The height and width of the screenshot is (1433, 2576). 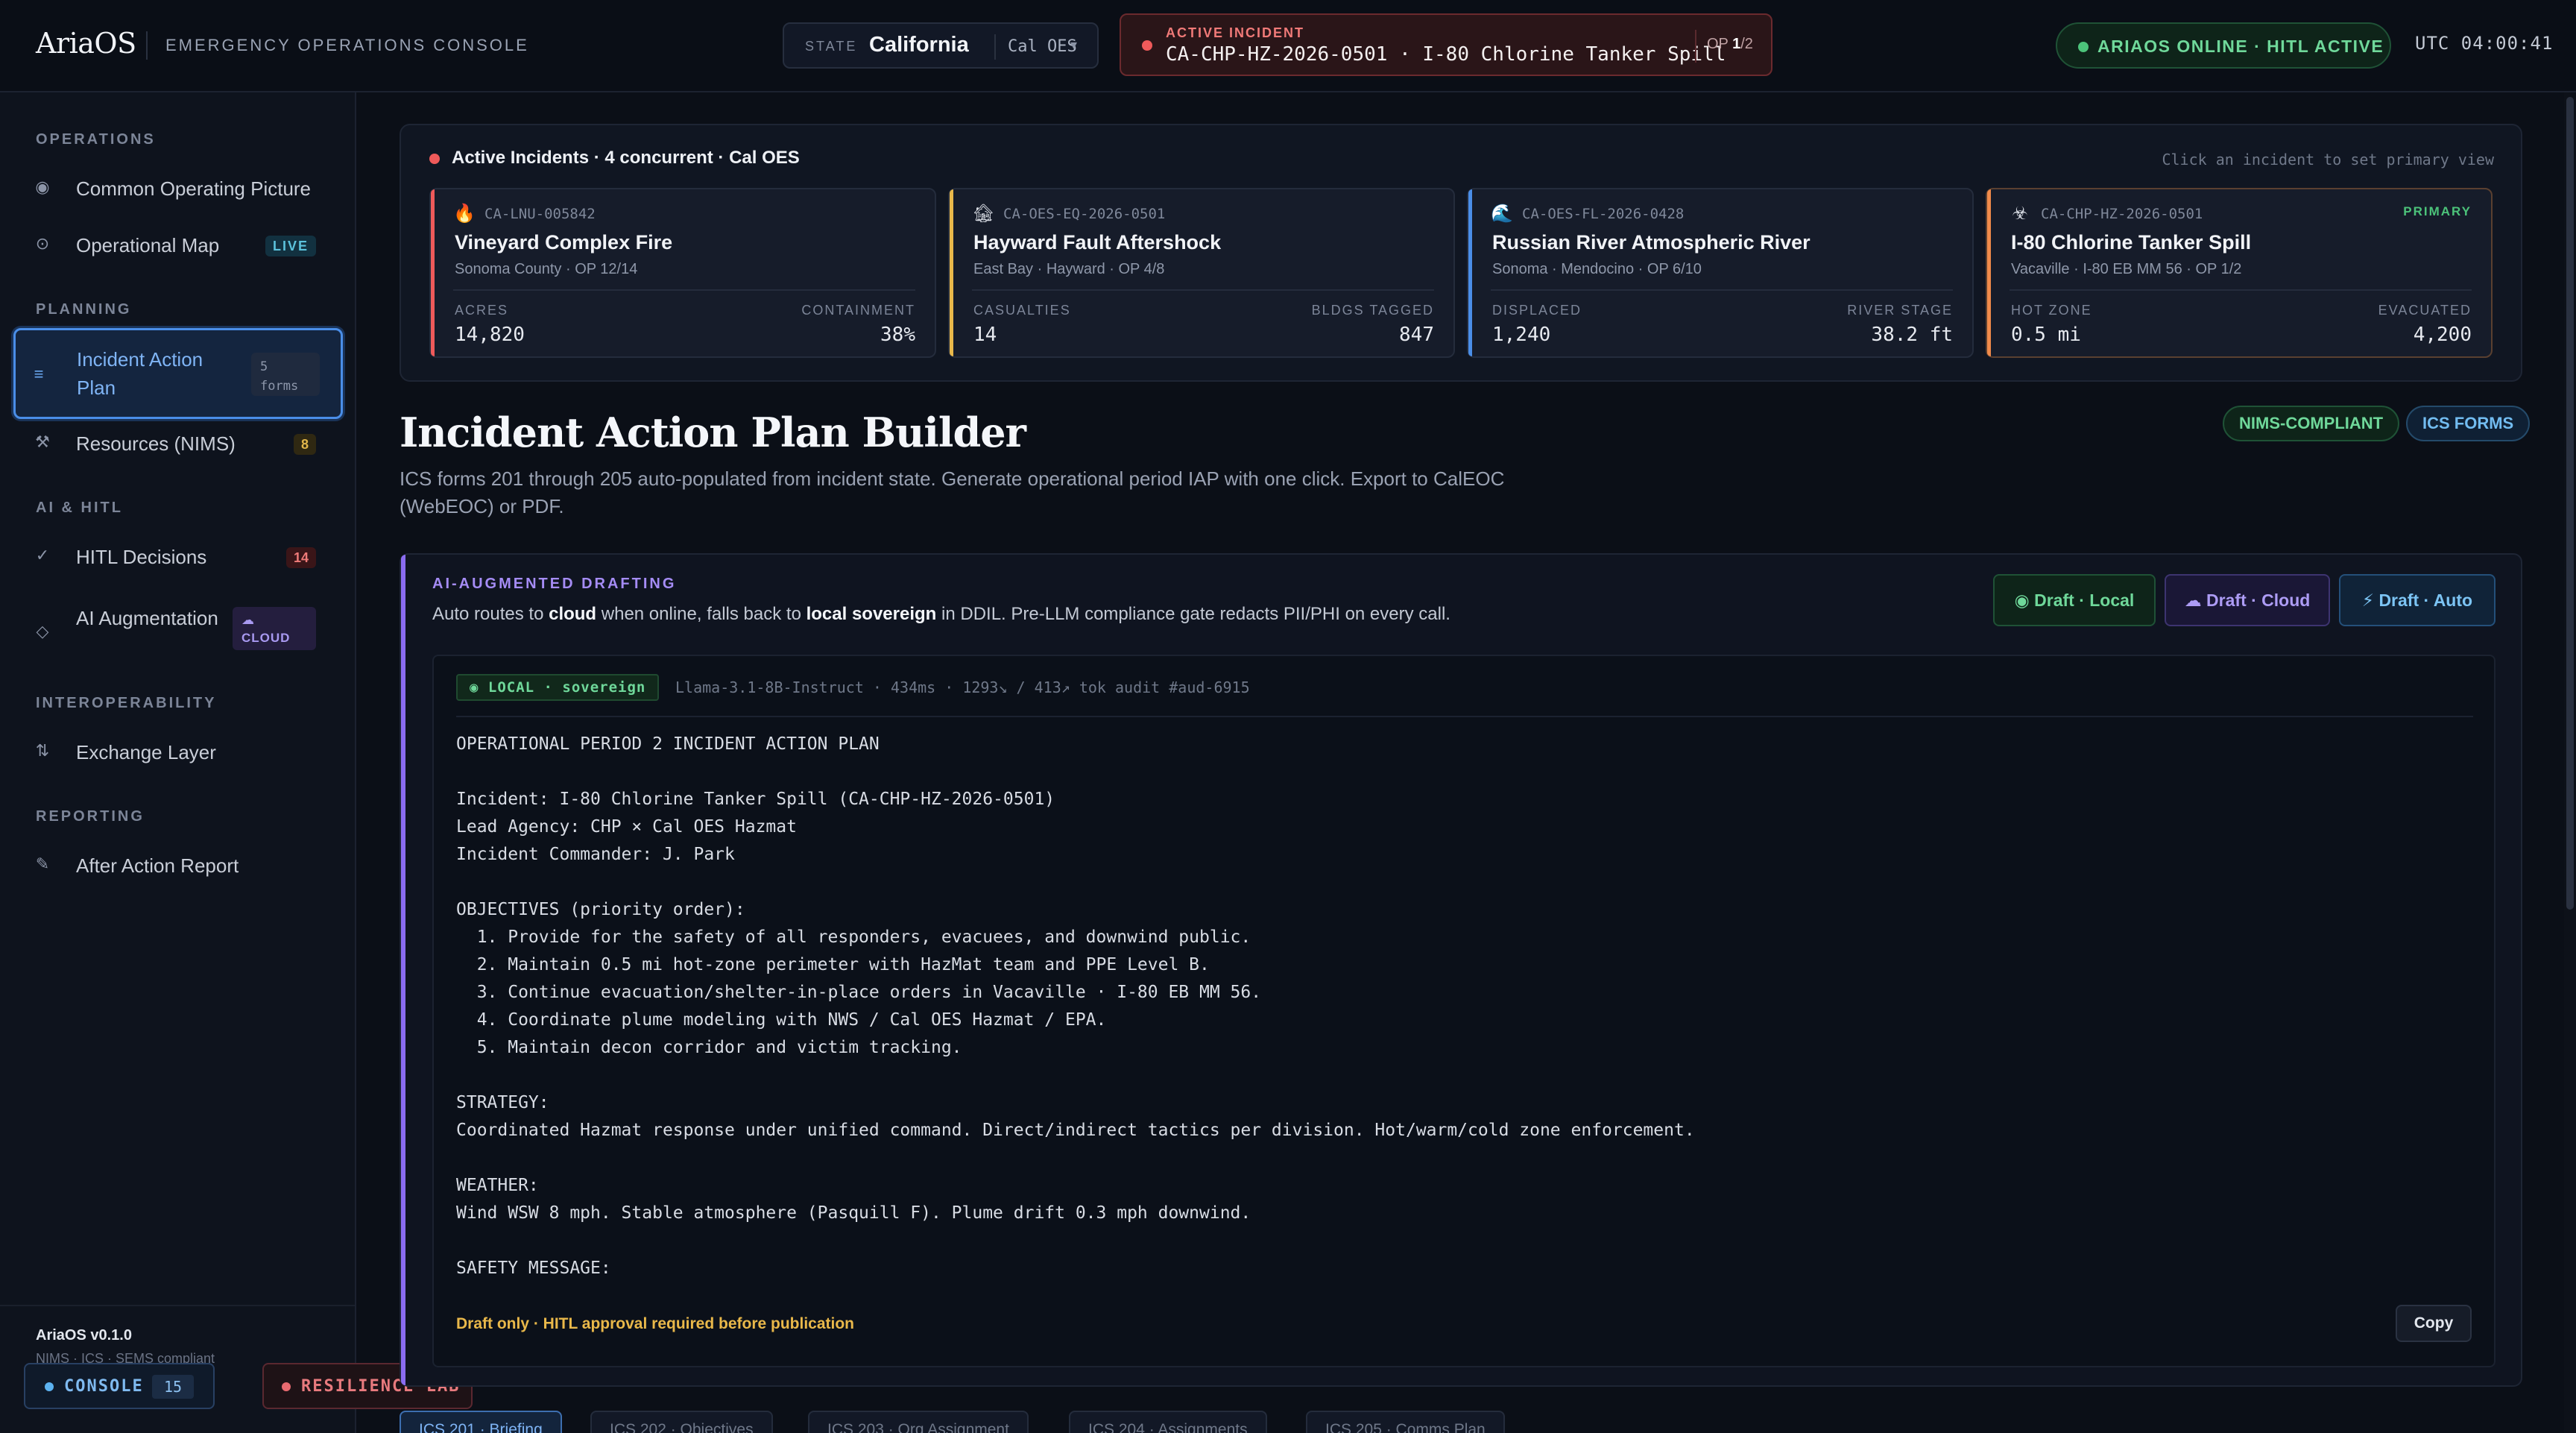 I want to click on sidebar-item-ai-augmentation: ◇ AI Augmentation ☁ CLOUD, so click(x=178, y=631).